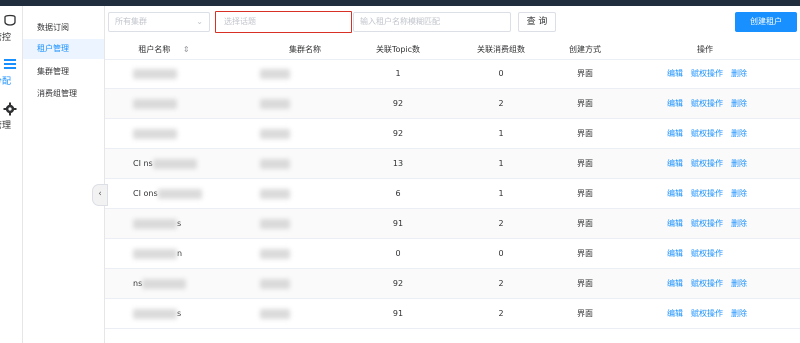  I want to click on menu-icon, so click(10, 65).